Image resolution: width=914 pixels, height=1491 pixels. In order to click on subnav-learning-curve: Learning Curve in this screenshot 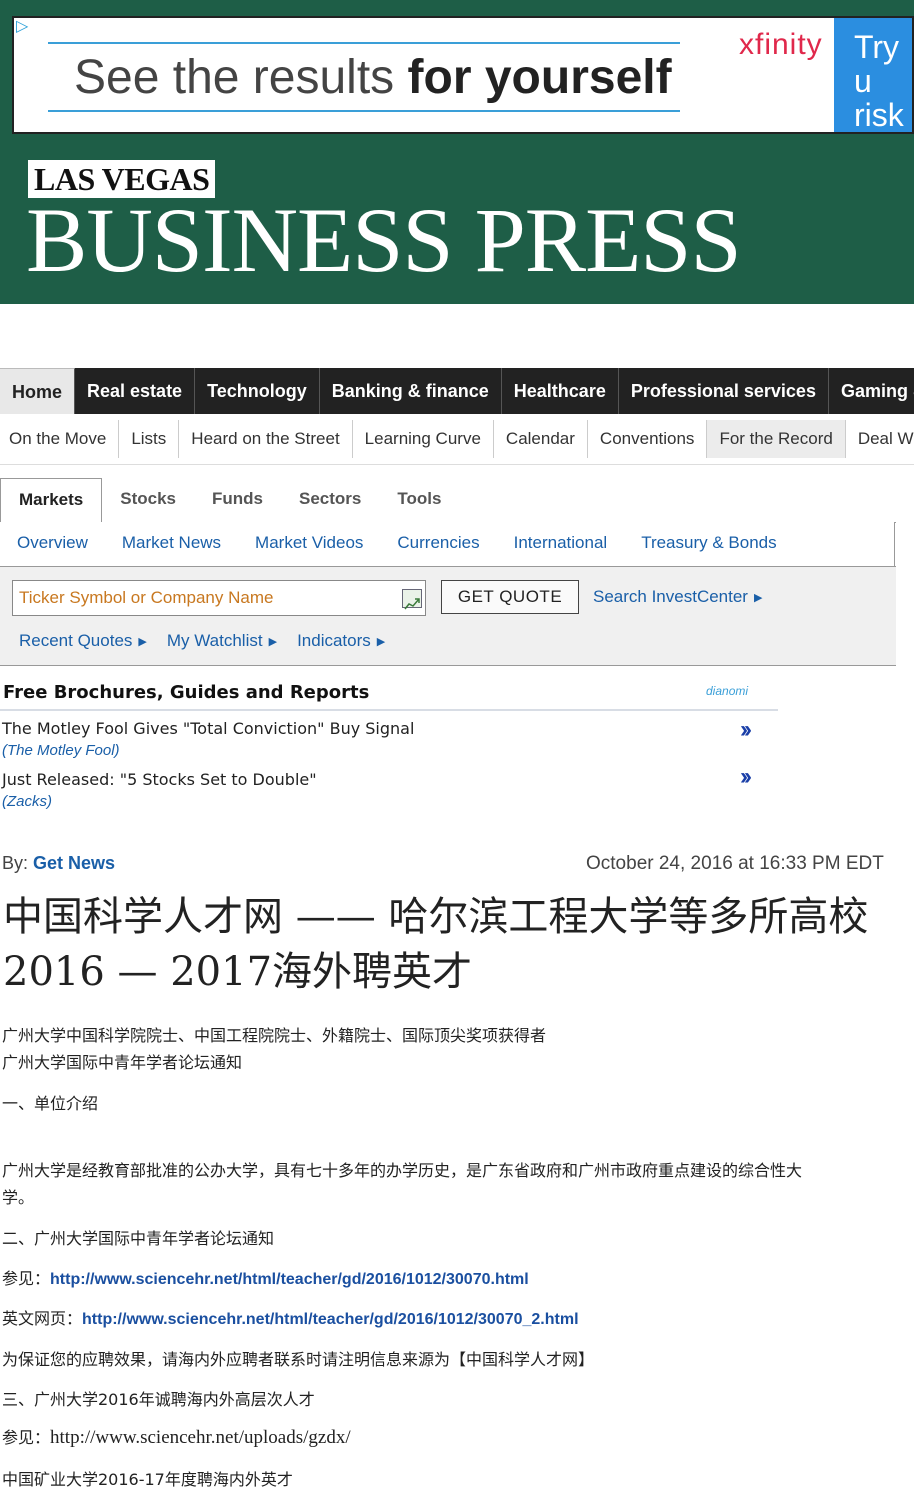, I will do `click(423, 439)`.